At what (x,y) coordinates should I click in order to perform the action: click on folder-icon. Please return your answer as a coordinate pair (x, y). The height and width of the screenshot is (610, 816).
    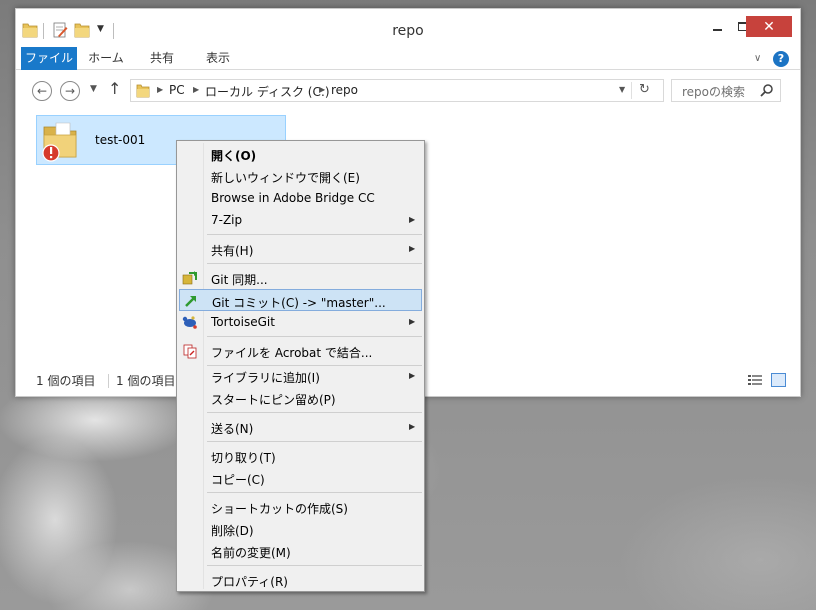
    Looking at the image, I should click on (143, 91).